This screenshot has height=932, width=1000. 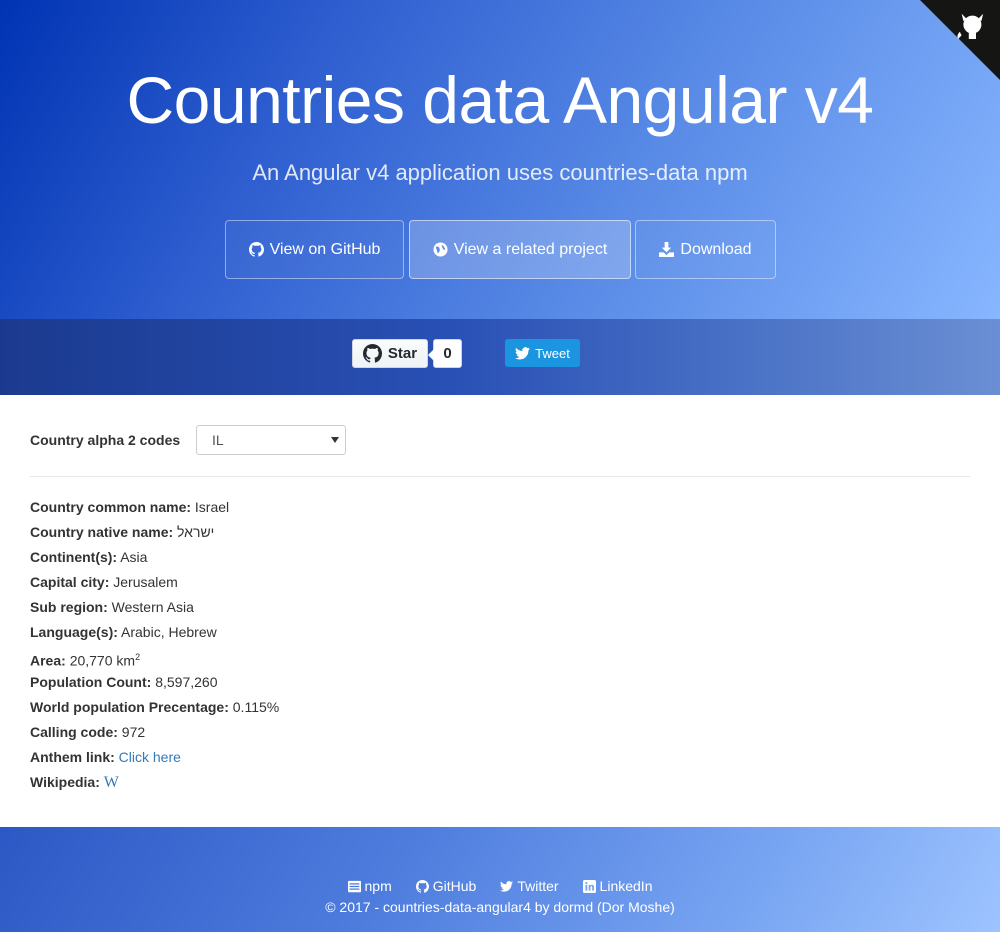 What do you see at coordinates (196, 532) in the screenshot?
I see `native-name-value: ישראל` at bounding box center [196, 532].